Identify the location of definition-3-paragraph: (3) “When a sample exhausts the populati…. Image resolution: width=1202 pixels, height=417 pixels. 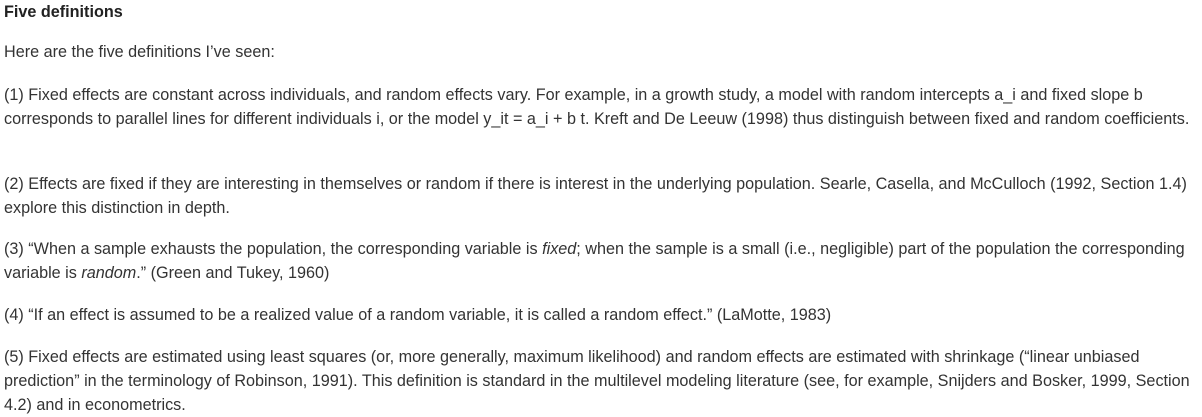
(601, 261).